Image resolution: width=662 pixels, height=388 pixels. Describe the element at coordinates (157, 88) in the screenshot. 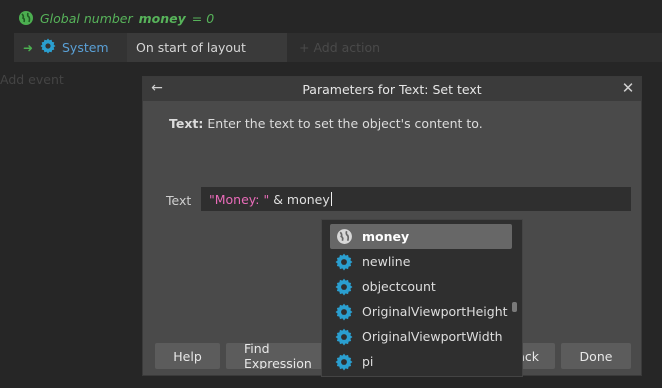

I see `back-arrow-icon: ←` at that location.